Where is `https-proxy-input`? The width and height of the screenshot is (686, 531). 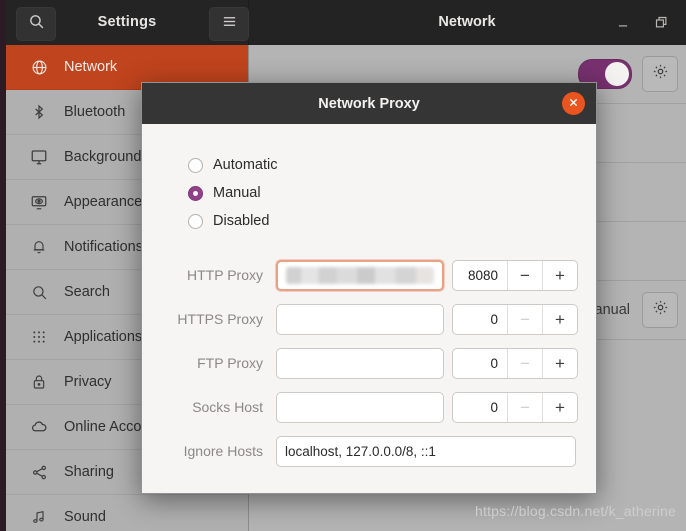 https-proxy-input is located at coordinates (360, 319).